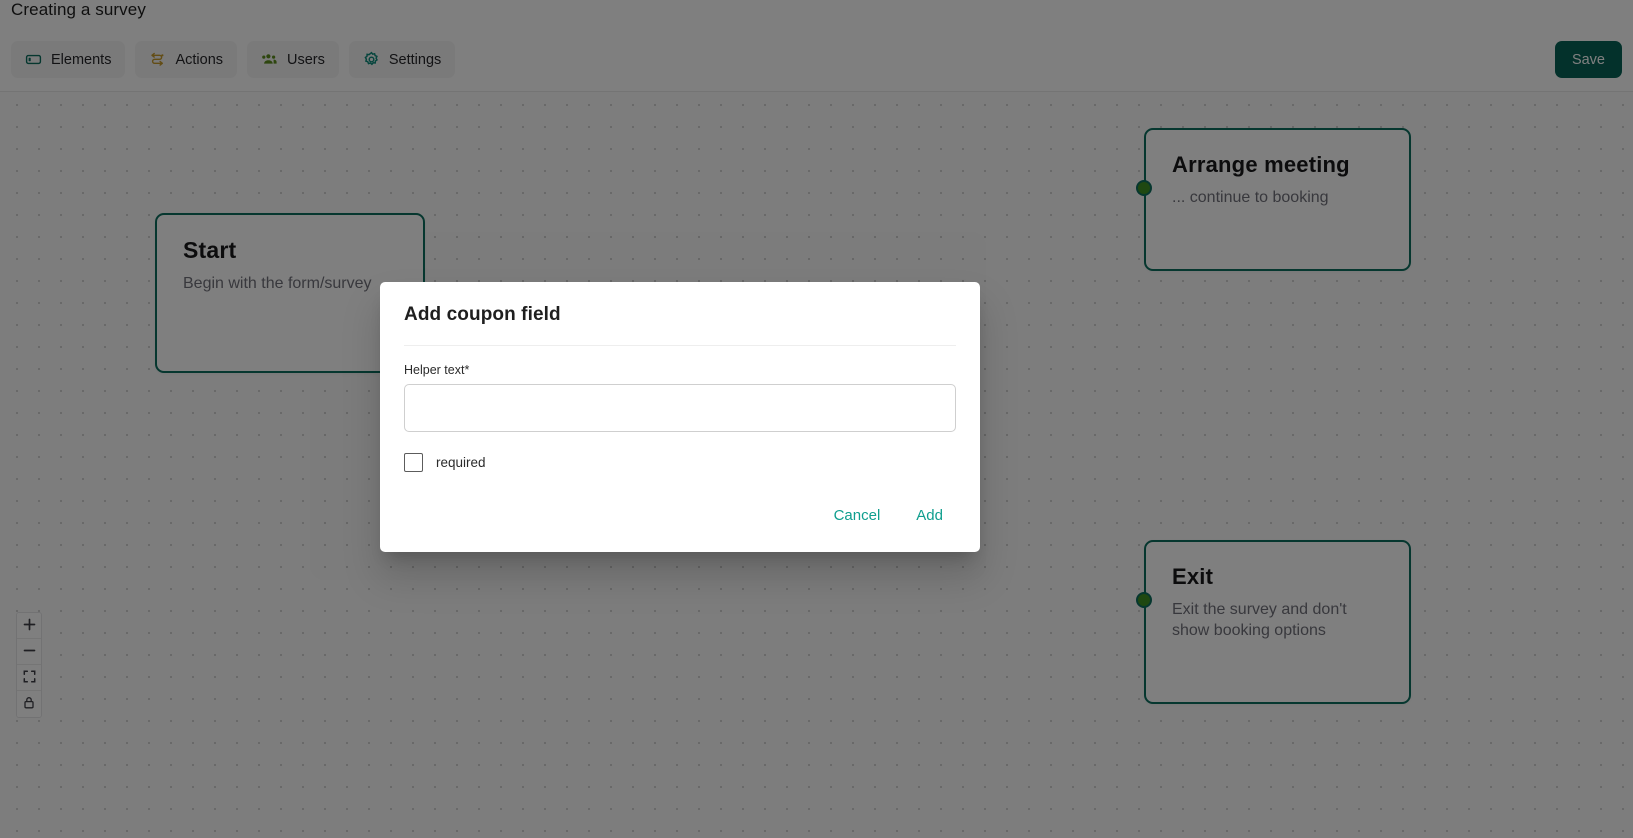 This screenshot has height=838, width=1633. Describe the element at coordinates (437, 370) in the screenshot. I see `helper-text-label: Helper text*` at that location.